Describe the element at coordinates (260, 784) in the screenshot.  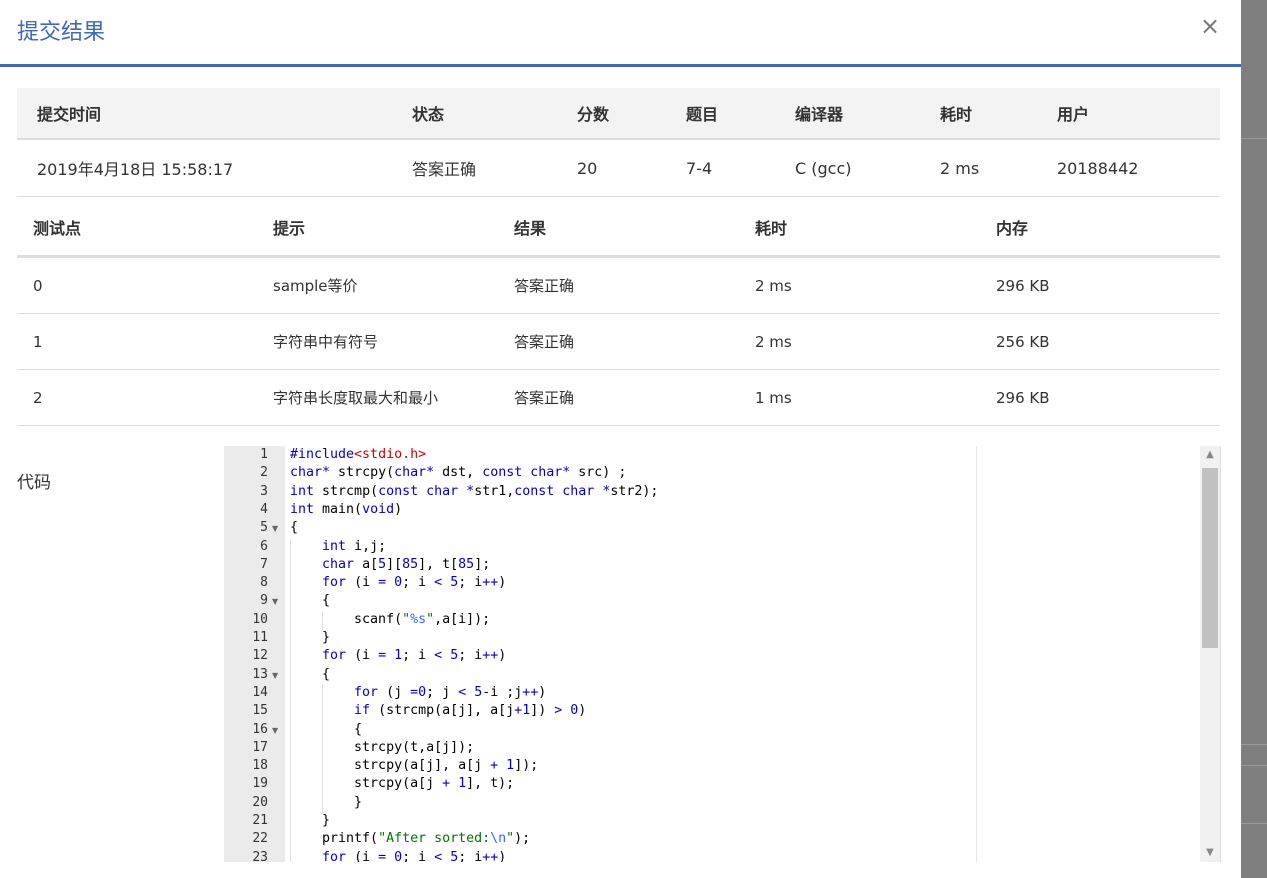
I see `line-number: 19` at that location.